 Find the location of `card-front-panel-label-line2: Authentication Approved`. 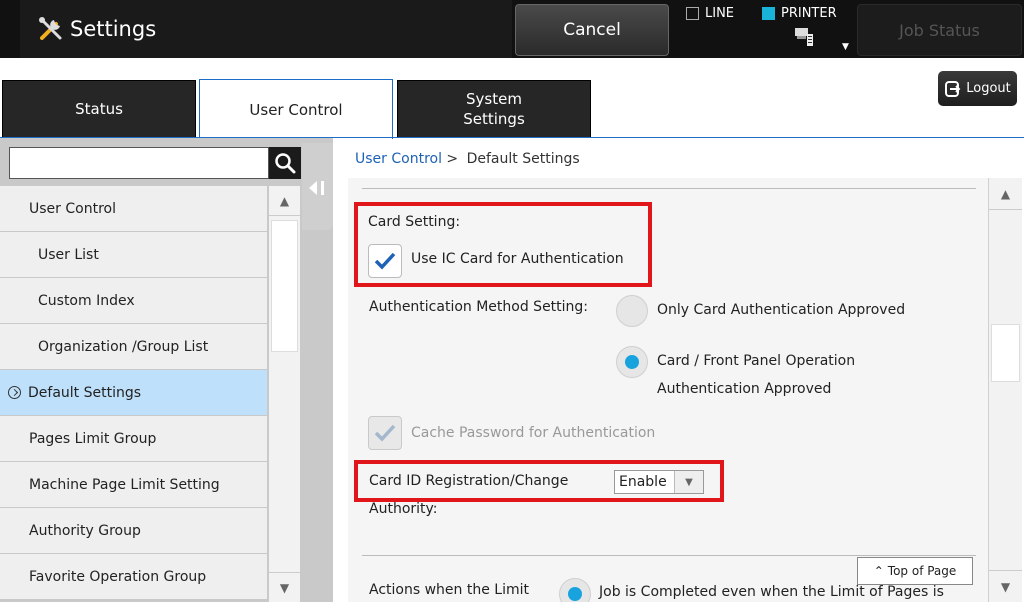

card-front-panel-label-line2: Authentication Approved is located at coordinates (744, 389).